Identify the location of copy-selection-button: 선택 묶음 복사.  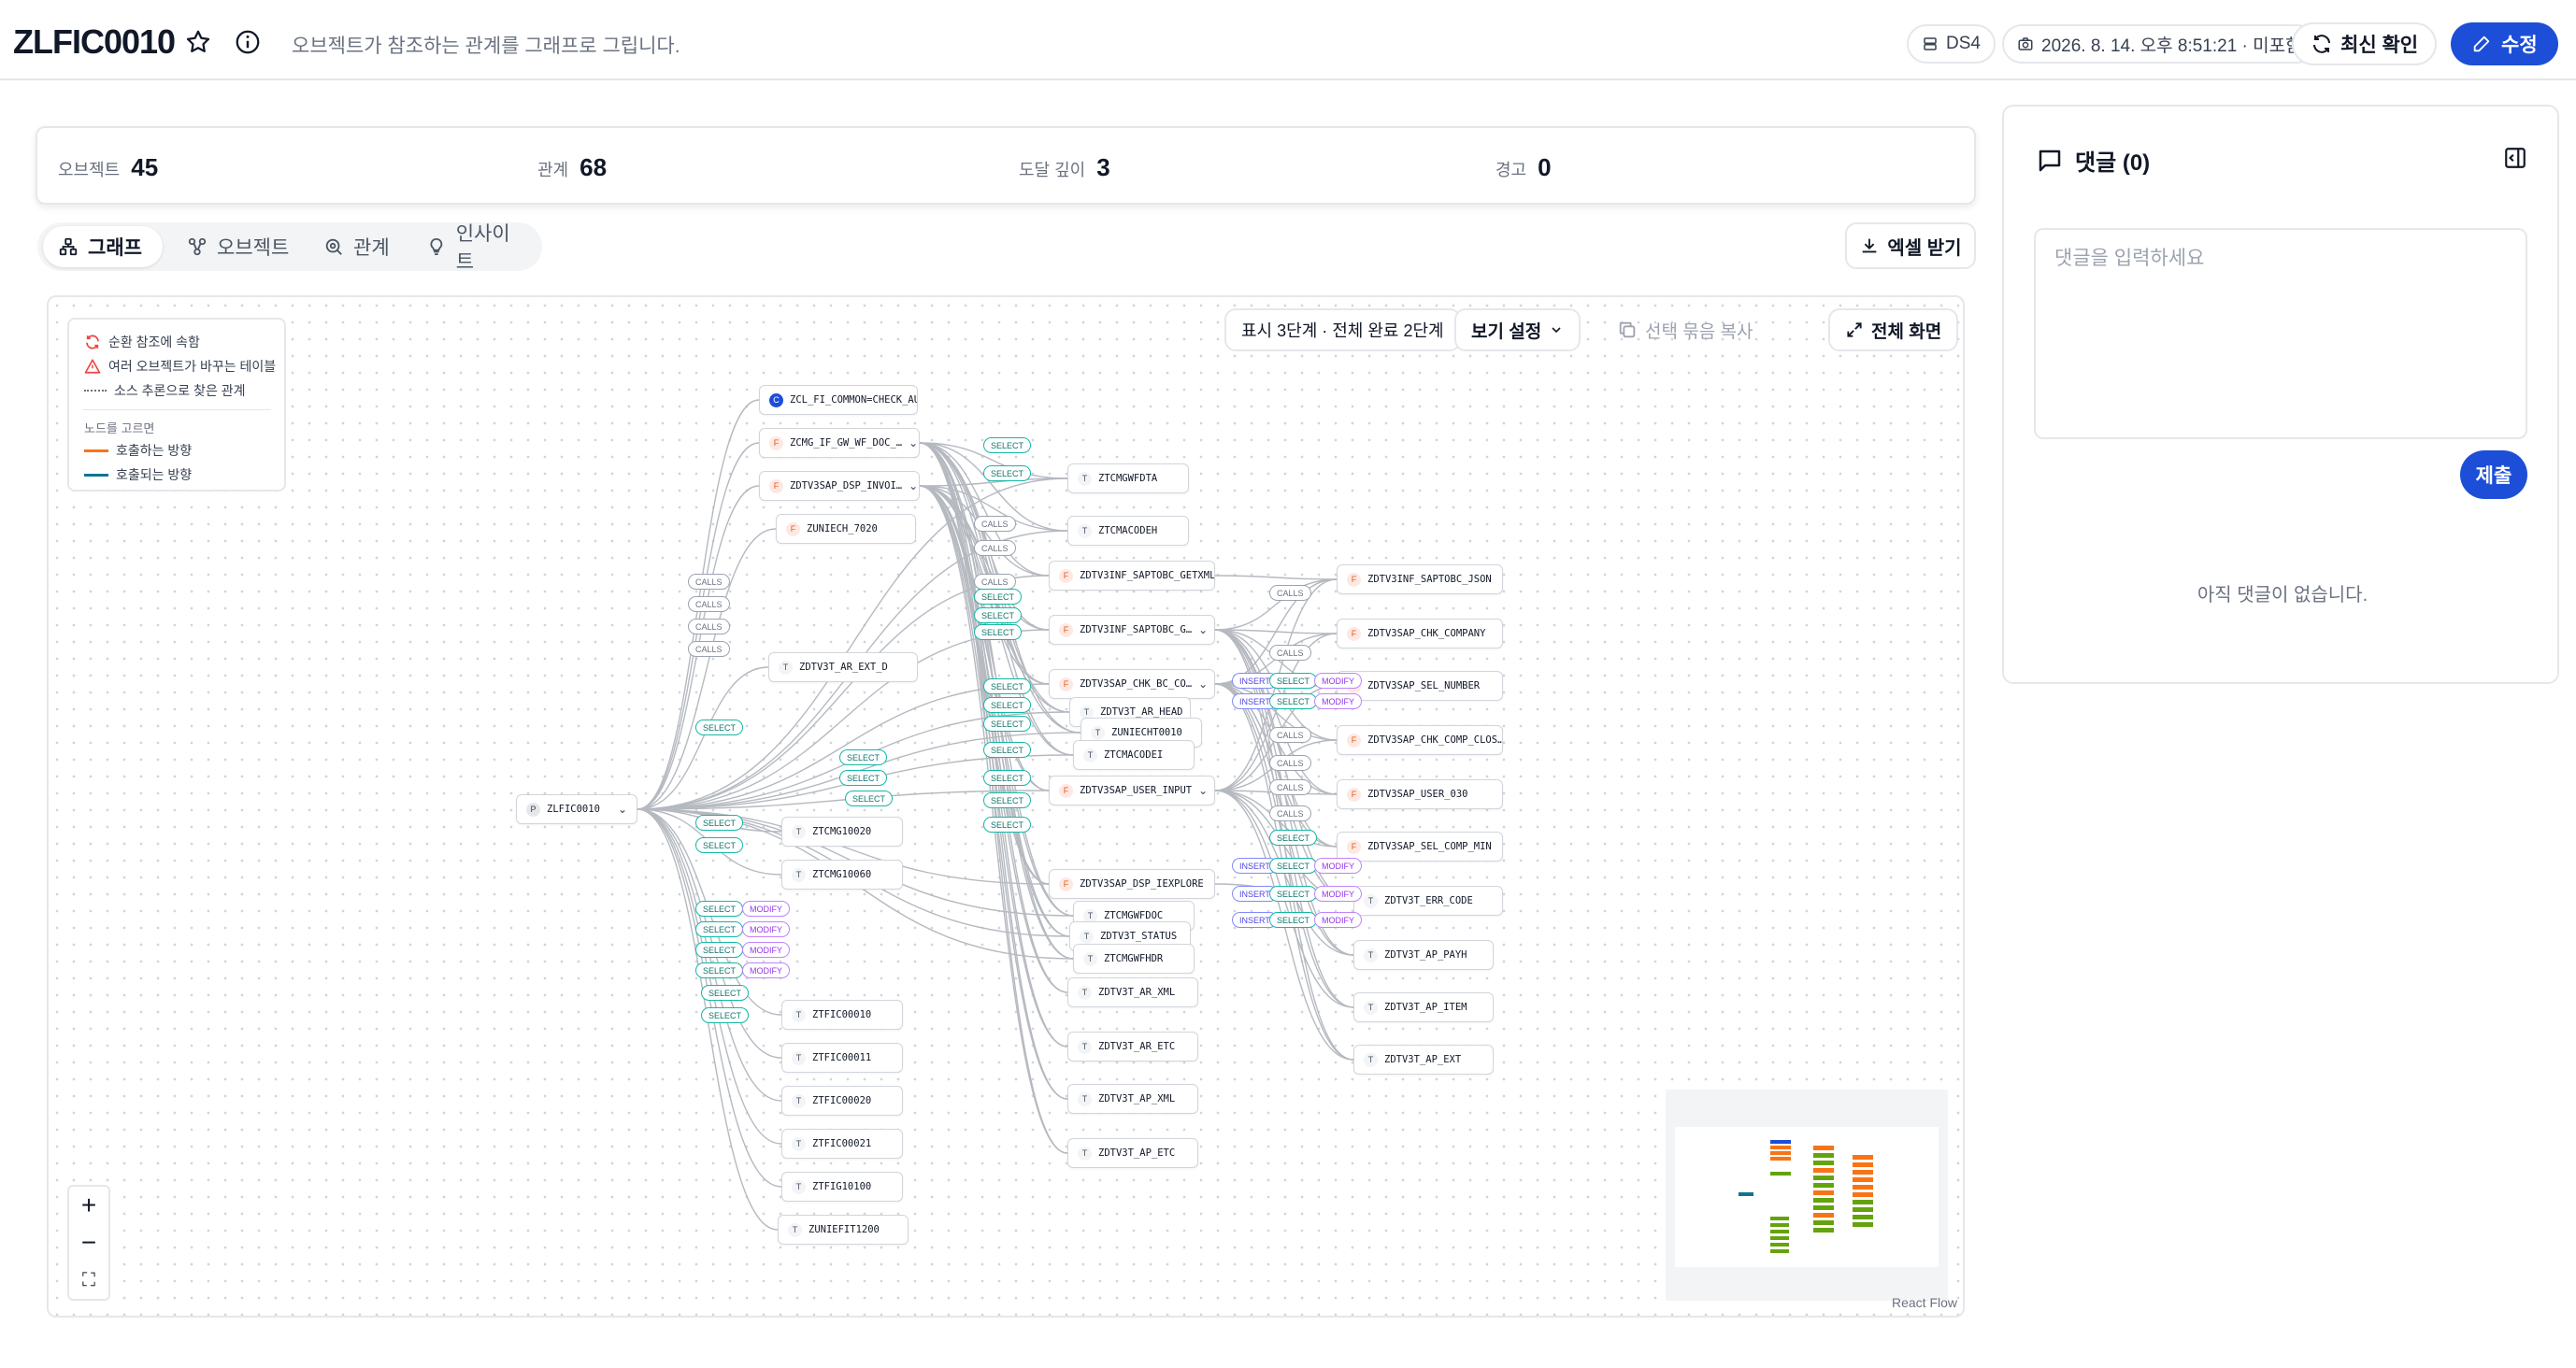
(1684, 329).